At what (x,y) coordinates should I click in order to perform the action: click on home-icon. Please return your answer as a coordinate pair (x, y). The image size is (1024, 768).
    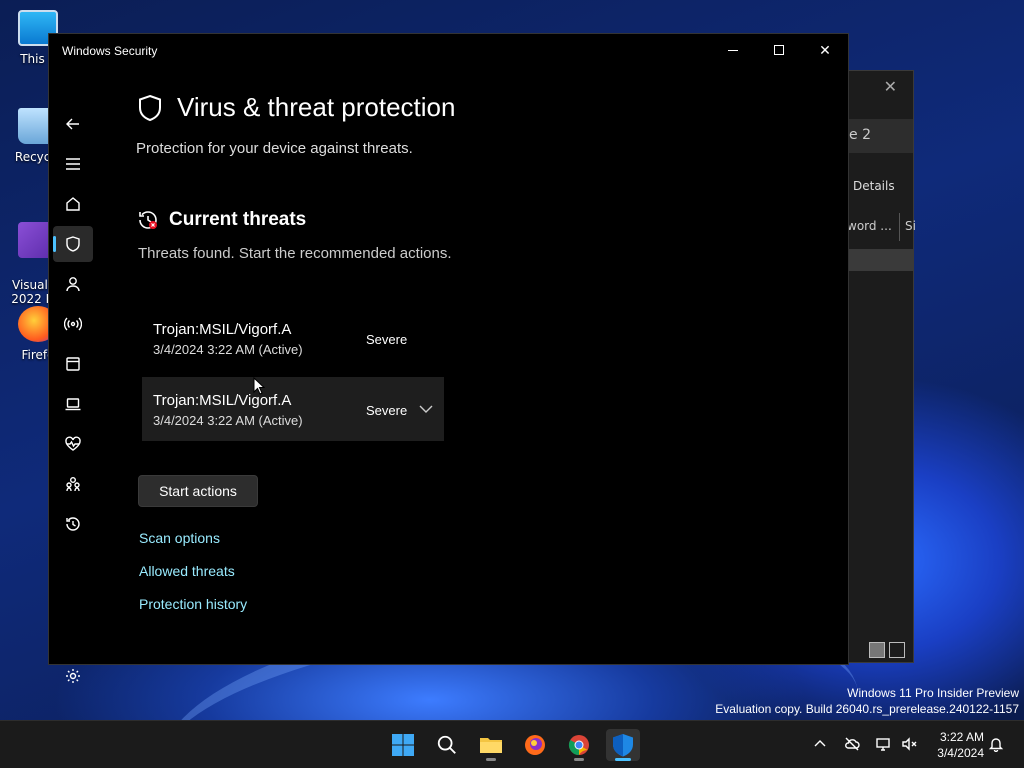
    Looking at the image, I should click on (73, 204).